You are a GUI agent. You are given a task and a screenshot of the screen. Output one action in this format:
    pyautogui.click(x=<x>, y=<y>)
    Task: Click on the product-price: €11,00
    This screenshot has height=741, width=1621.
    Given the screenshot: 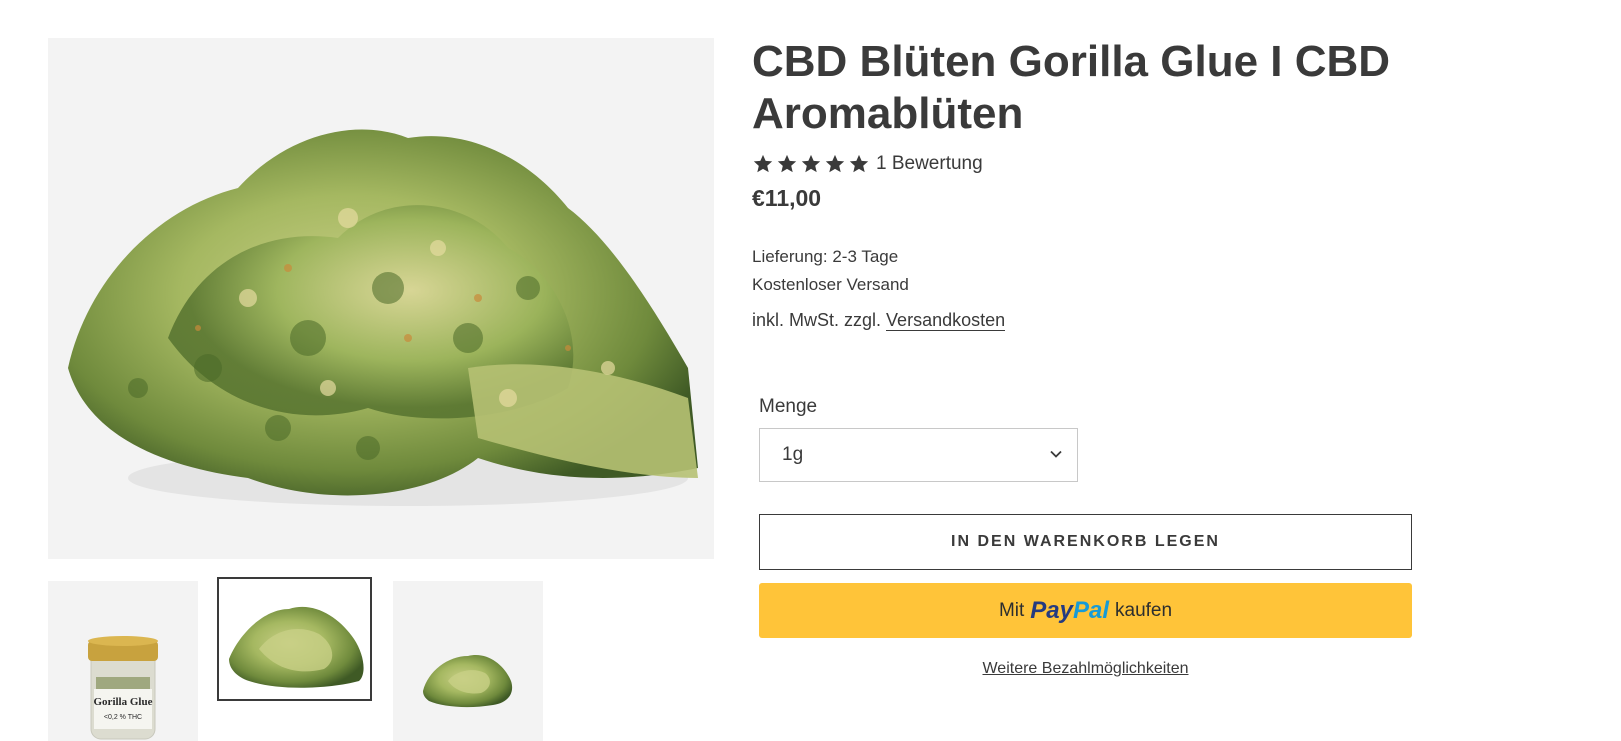 What is the action you would take?
    pyautogui.click(x=787, y=198)
    